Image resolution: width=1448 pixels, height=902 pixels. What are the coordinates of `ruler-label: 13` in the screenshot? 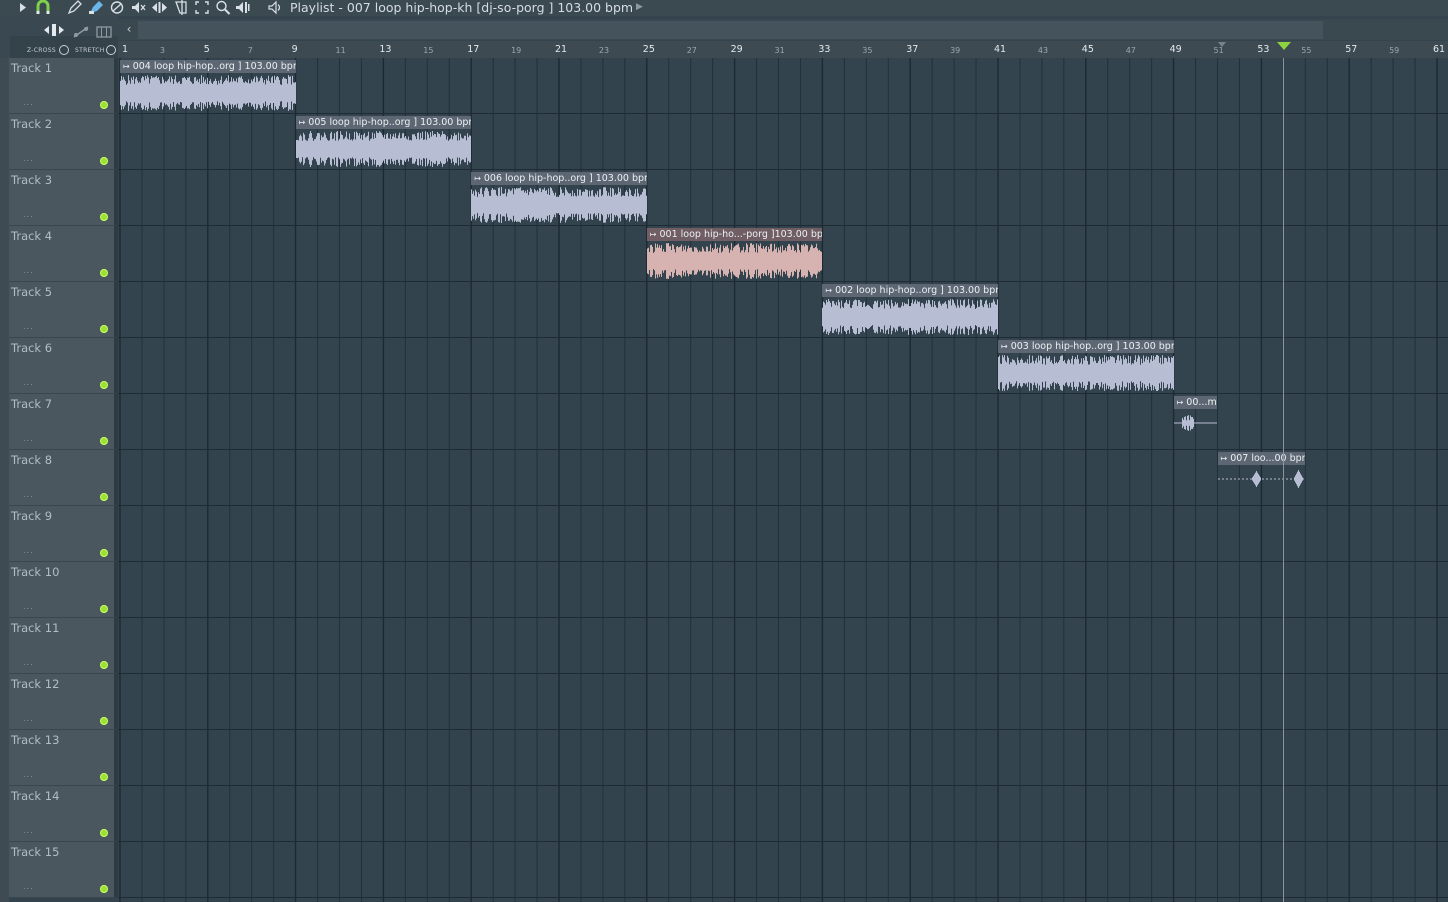 It's located at (385, 49).